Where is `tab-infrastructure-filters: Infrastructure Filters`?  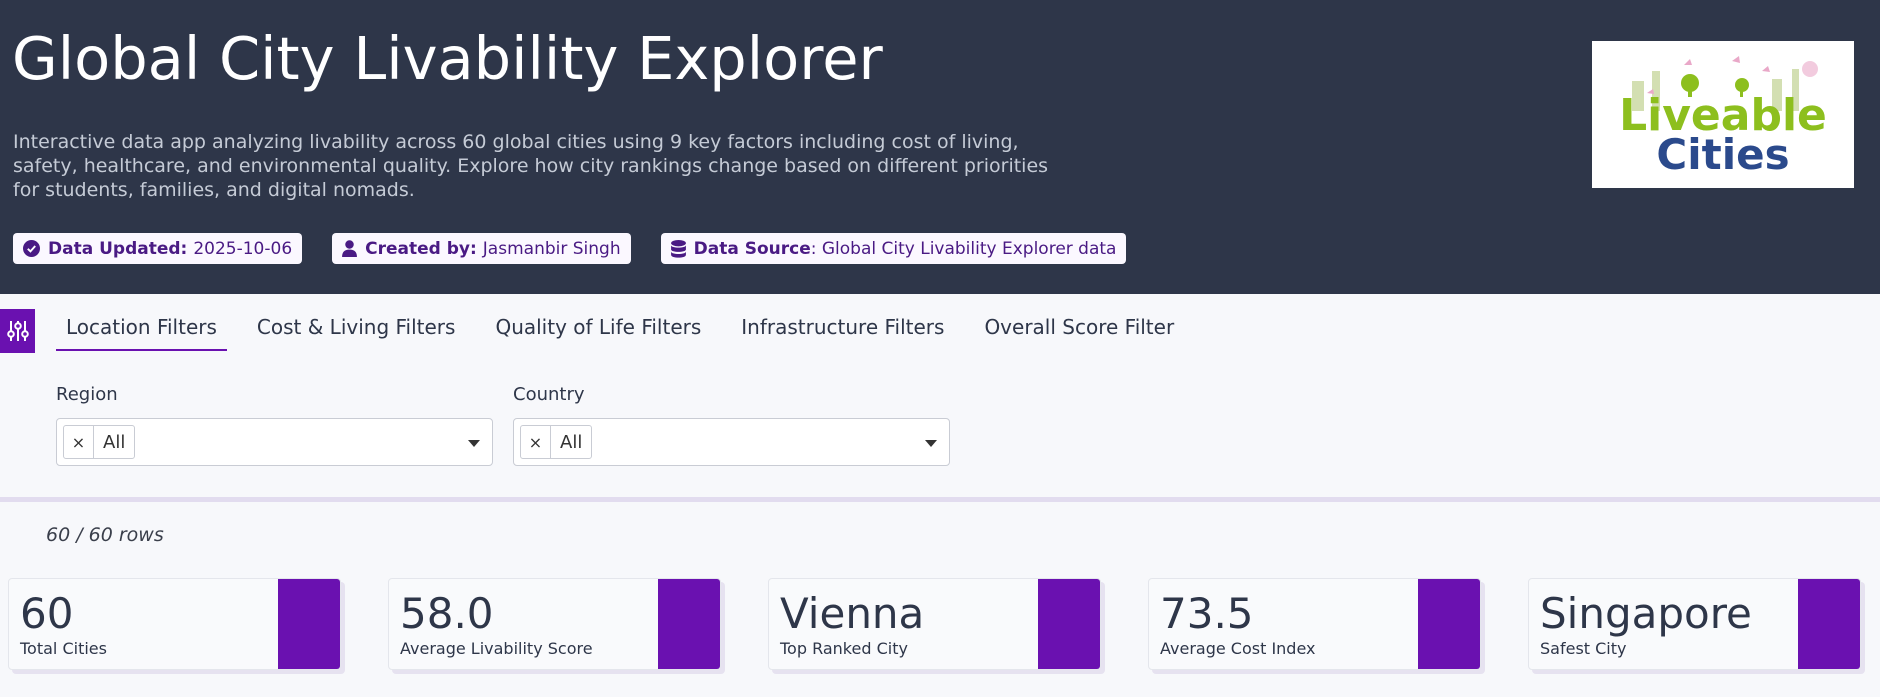
tab-infrastructure-filters: Infrastructure Filters is located at coordinates (842, 331).